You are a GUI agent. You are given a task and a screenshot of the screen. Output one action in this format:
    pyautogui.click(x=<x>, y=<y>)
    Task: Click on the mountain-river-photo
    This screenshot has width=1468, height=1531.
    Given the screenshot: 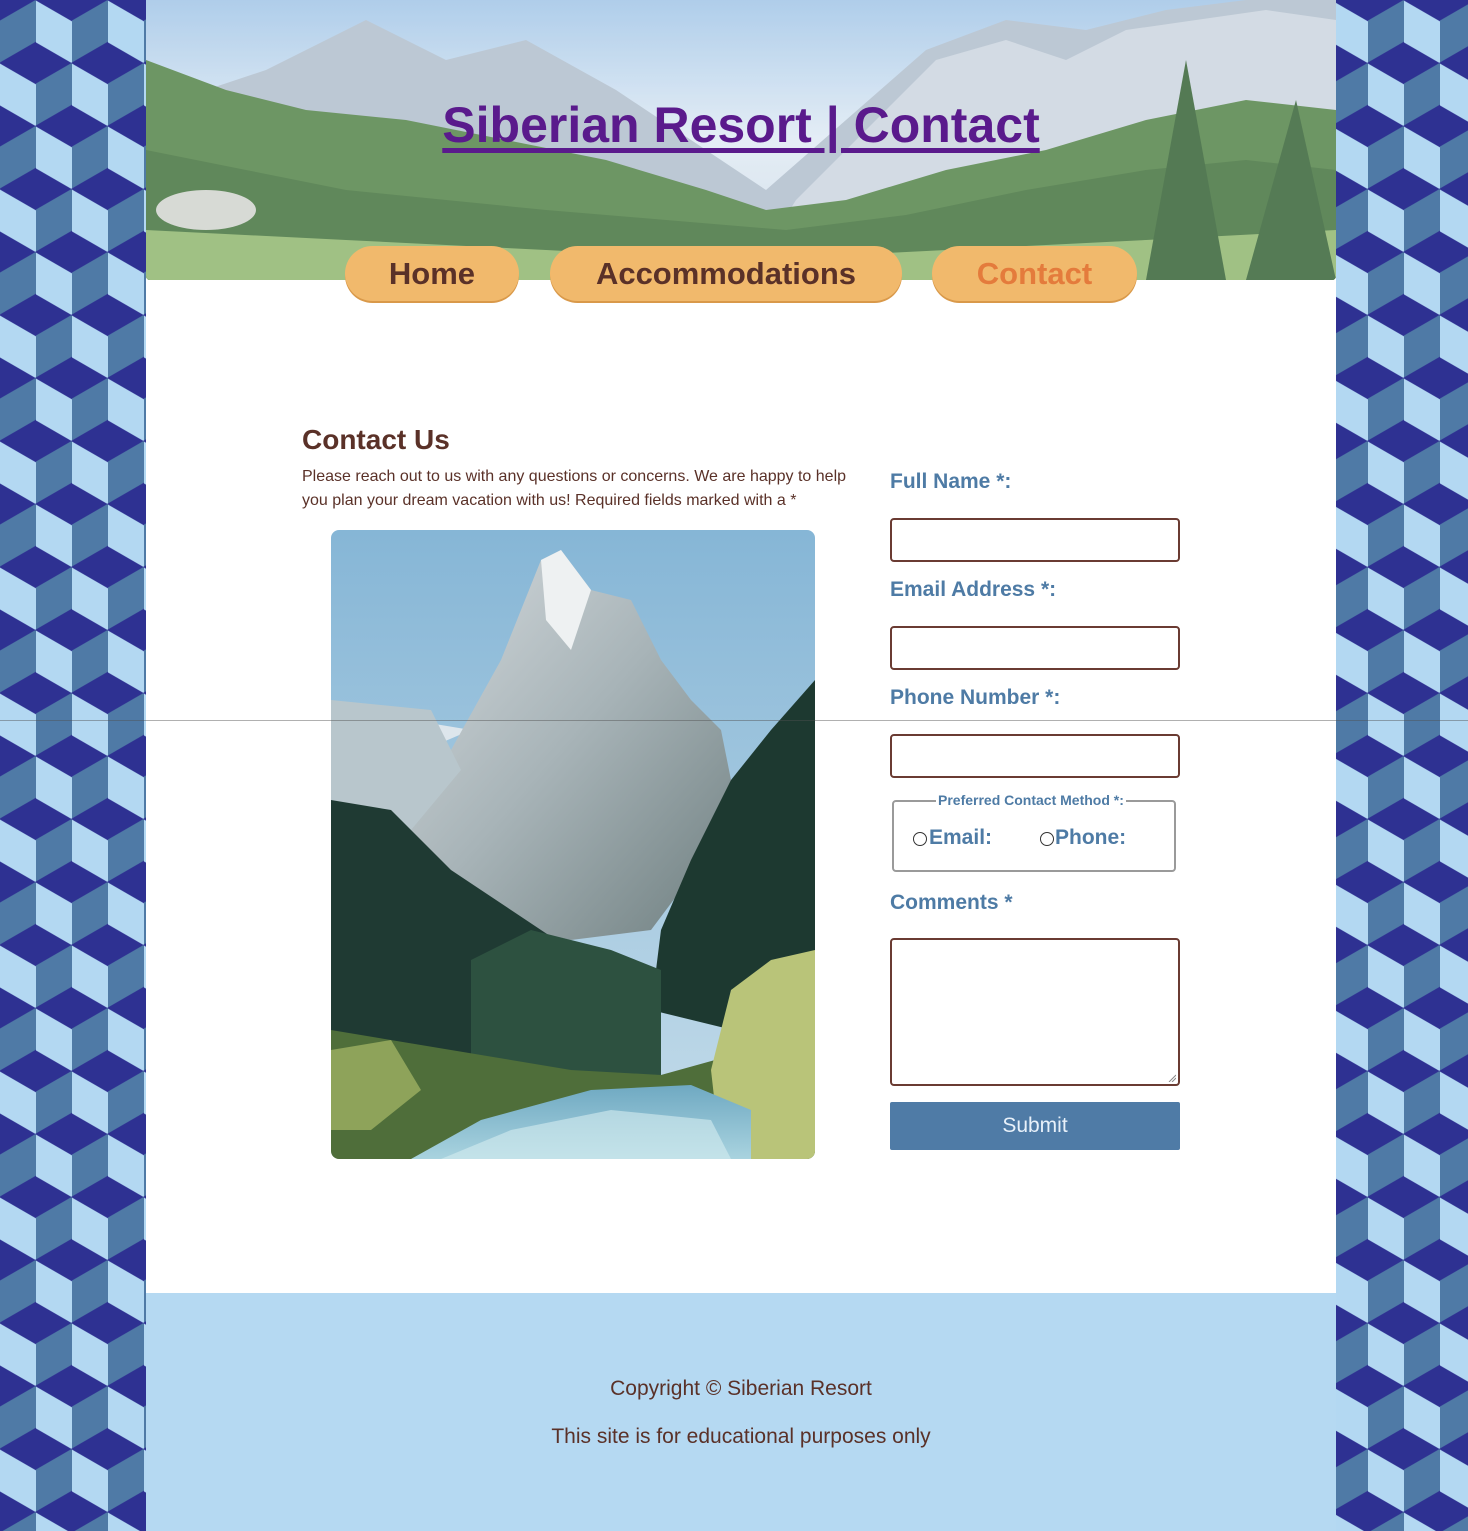 What is the action you would take?
    pyautogui.click(x=573, y=844)
    